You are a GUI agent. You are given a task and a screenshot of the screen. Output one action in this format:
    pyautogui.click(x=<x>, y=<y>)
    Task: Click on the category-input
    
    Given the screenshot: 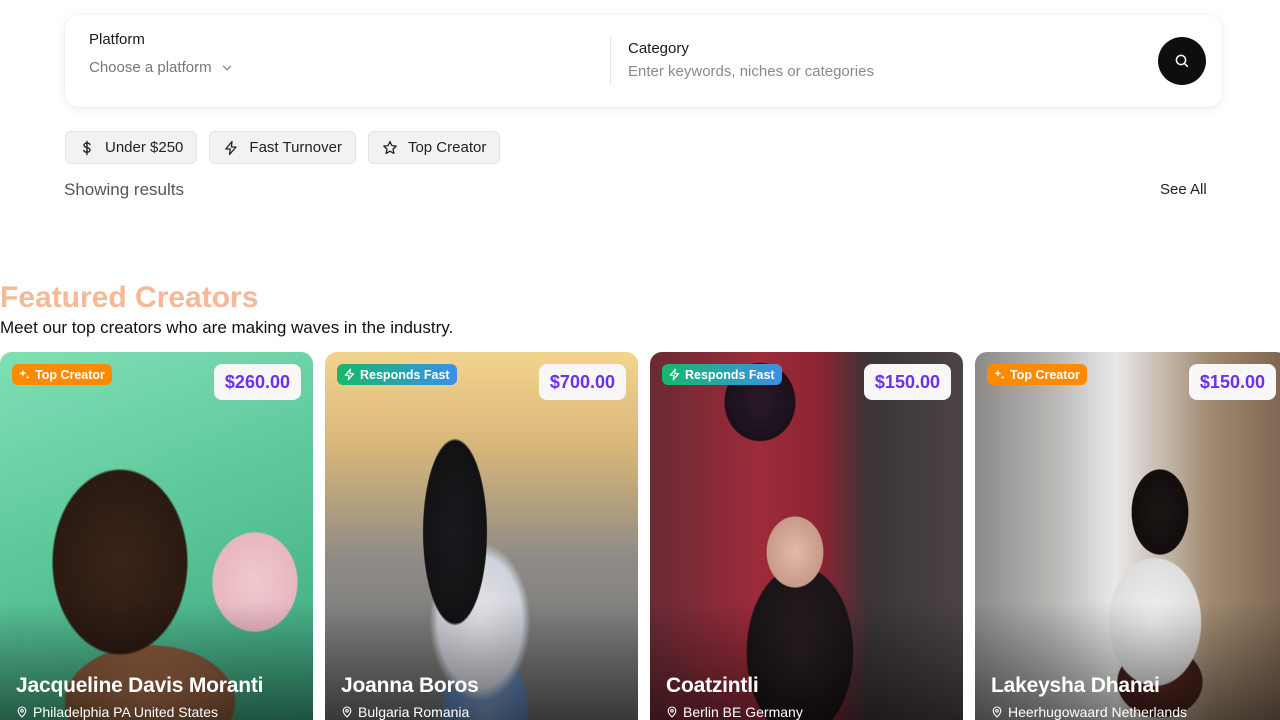 What is the action you would take?
    pyautogui.click(x=878, y=71)
    